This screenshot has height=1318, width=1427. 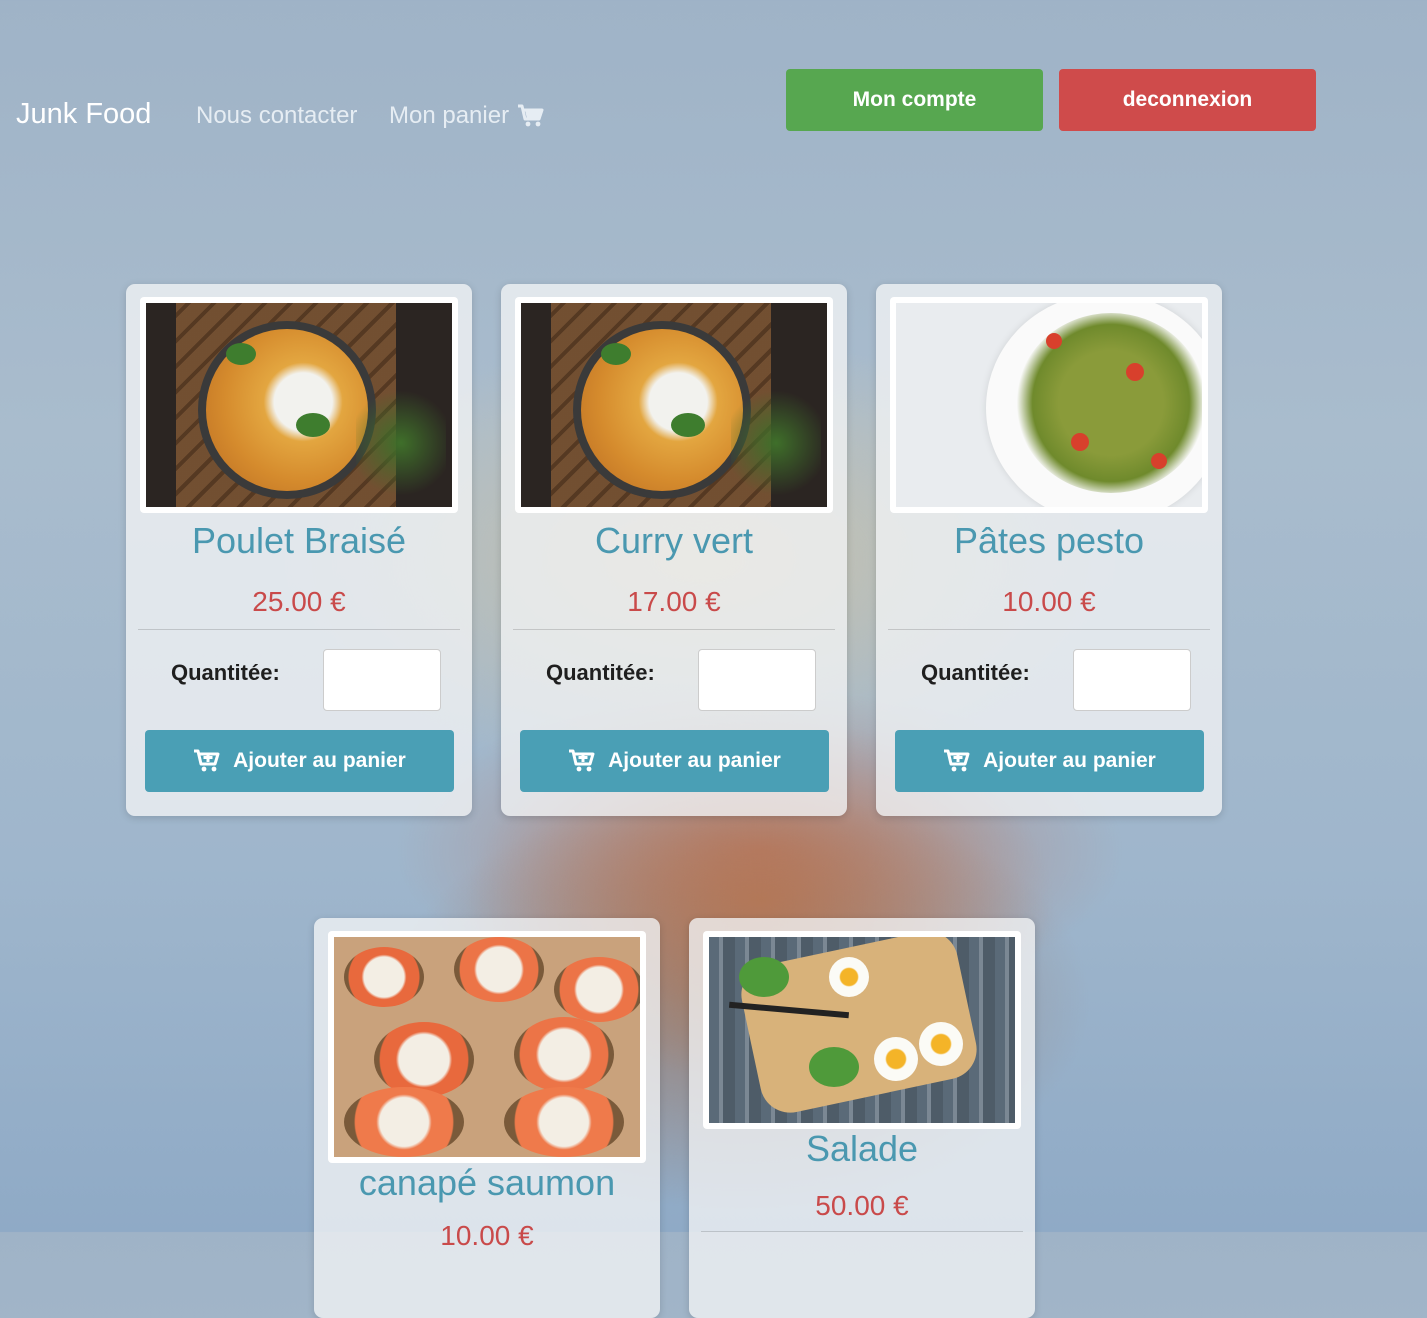 What do you see at coordinates (1049, 540) in the screenshot?
I see `product-name: Pâtes pesto` at bounding box center [1049, 540].